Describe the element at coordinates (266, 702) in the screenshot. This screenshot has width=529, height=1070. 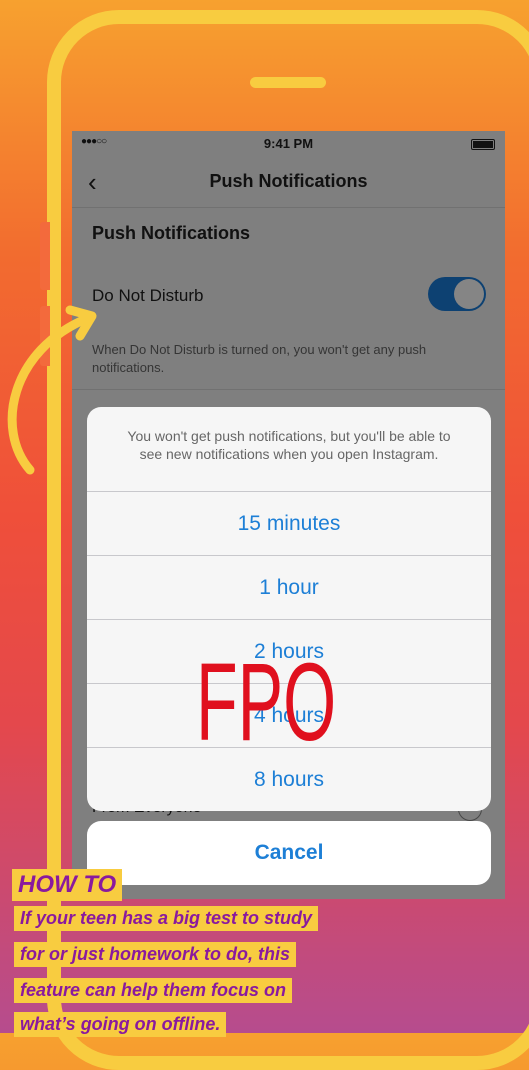
I see `fpo-watermark: FPO` at that location.